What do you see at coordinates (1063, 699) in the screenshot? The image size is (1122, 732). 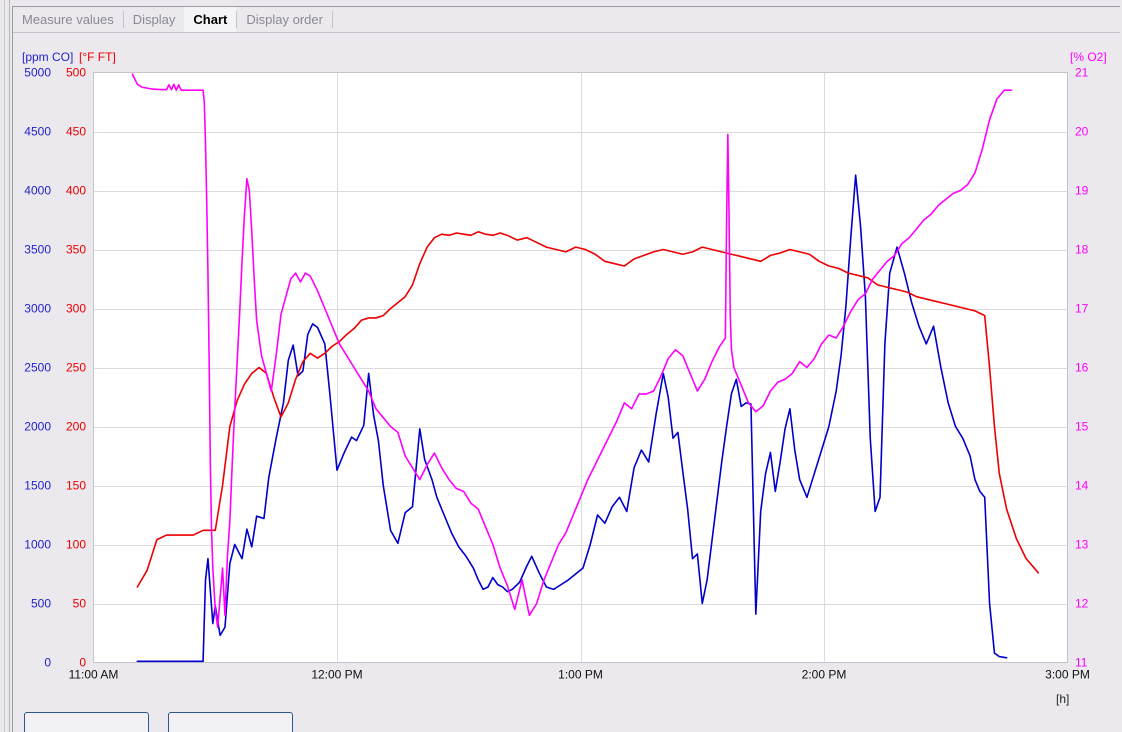 I see `axis-caption-time: [h]` at bounding box center [1063, 699].